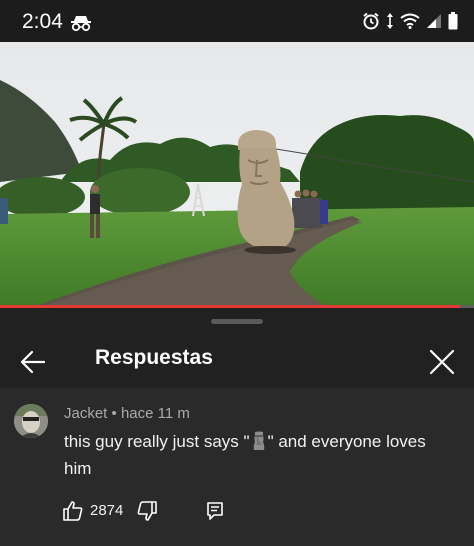 The image size is (474, 546). Describe the element at coordinates (147, 511) in the screenshot. I see `thumbs-down-icon` at that location.